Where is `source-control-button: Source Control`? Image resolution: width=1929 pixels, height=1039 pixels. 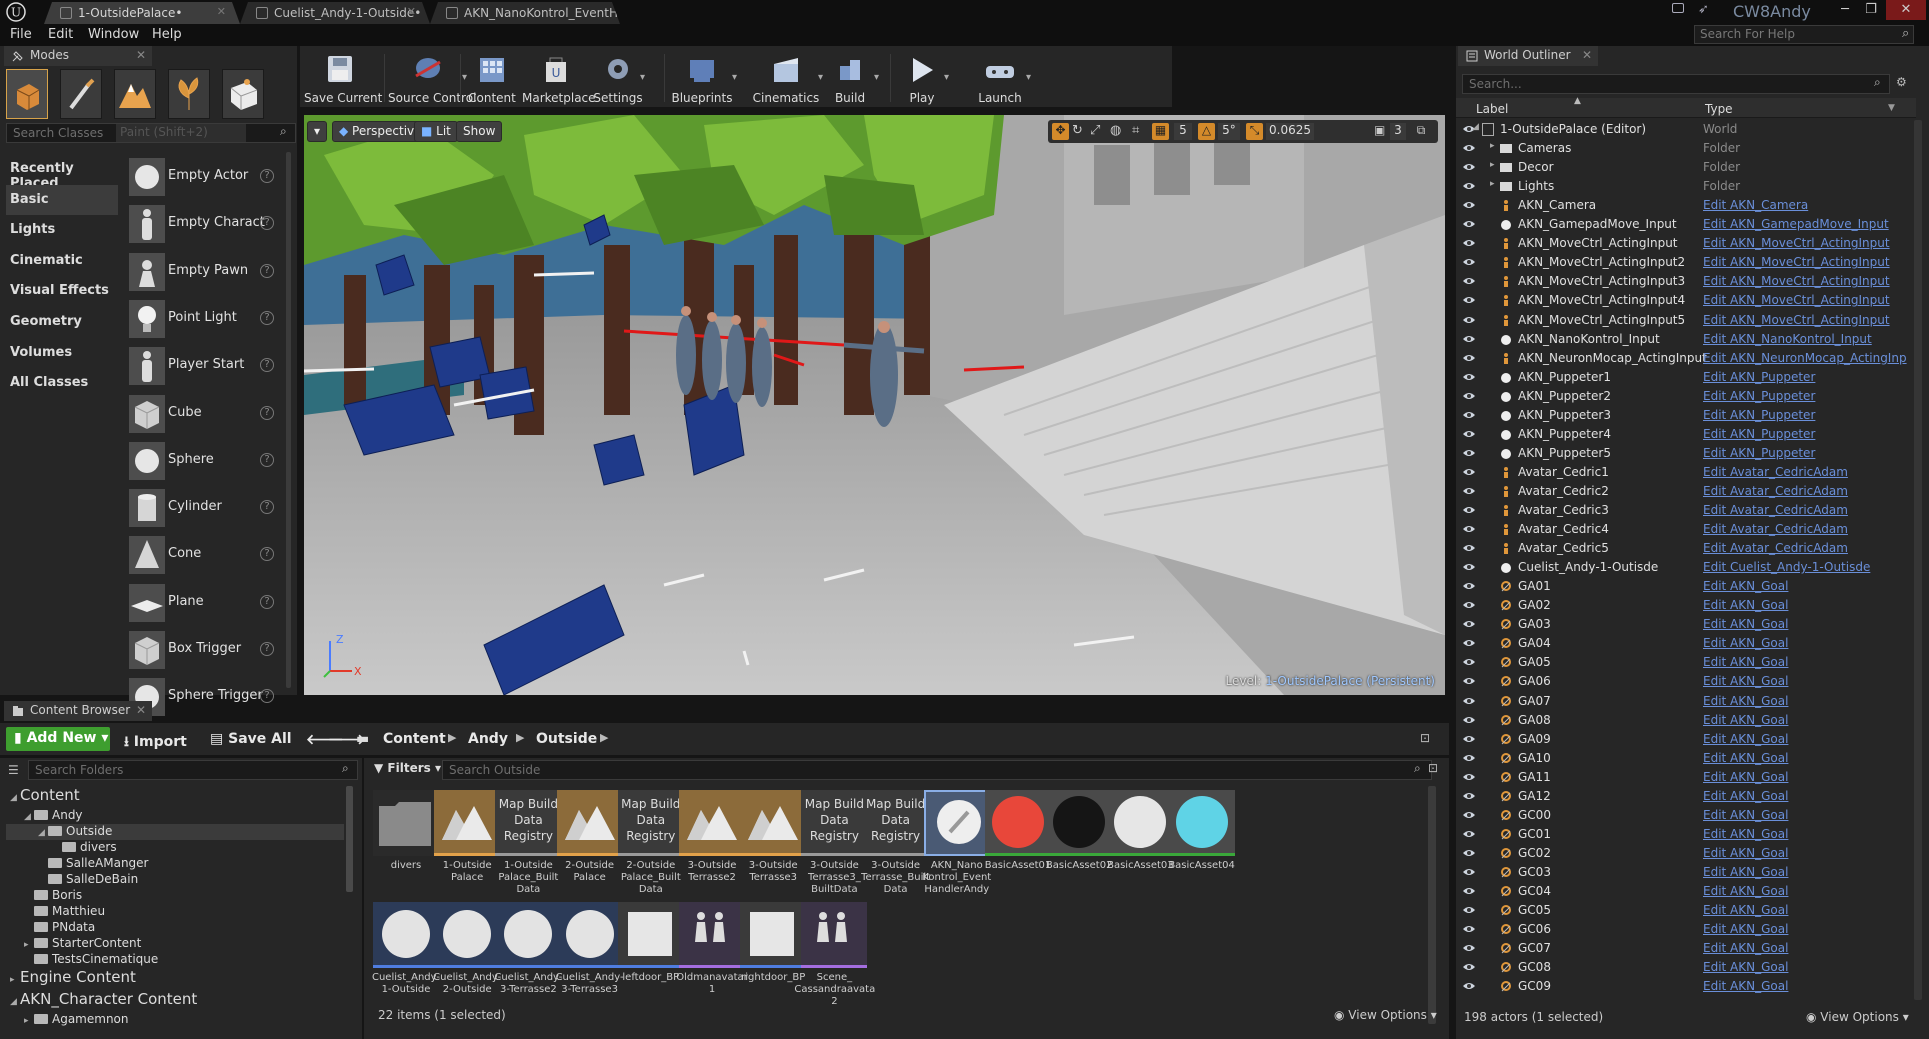
source-control-button: Source Control is located at coordinates (432, 78).